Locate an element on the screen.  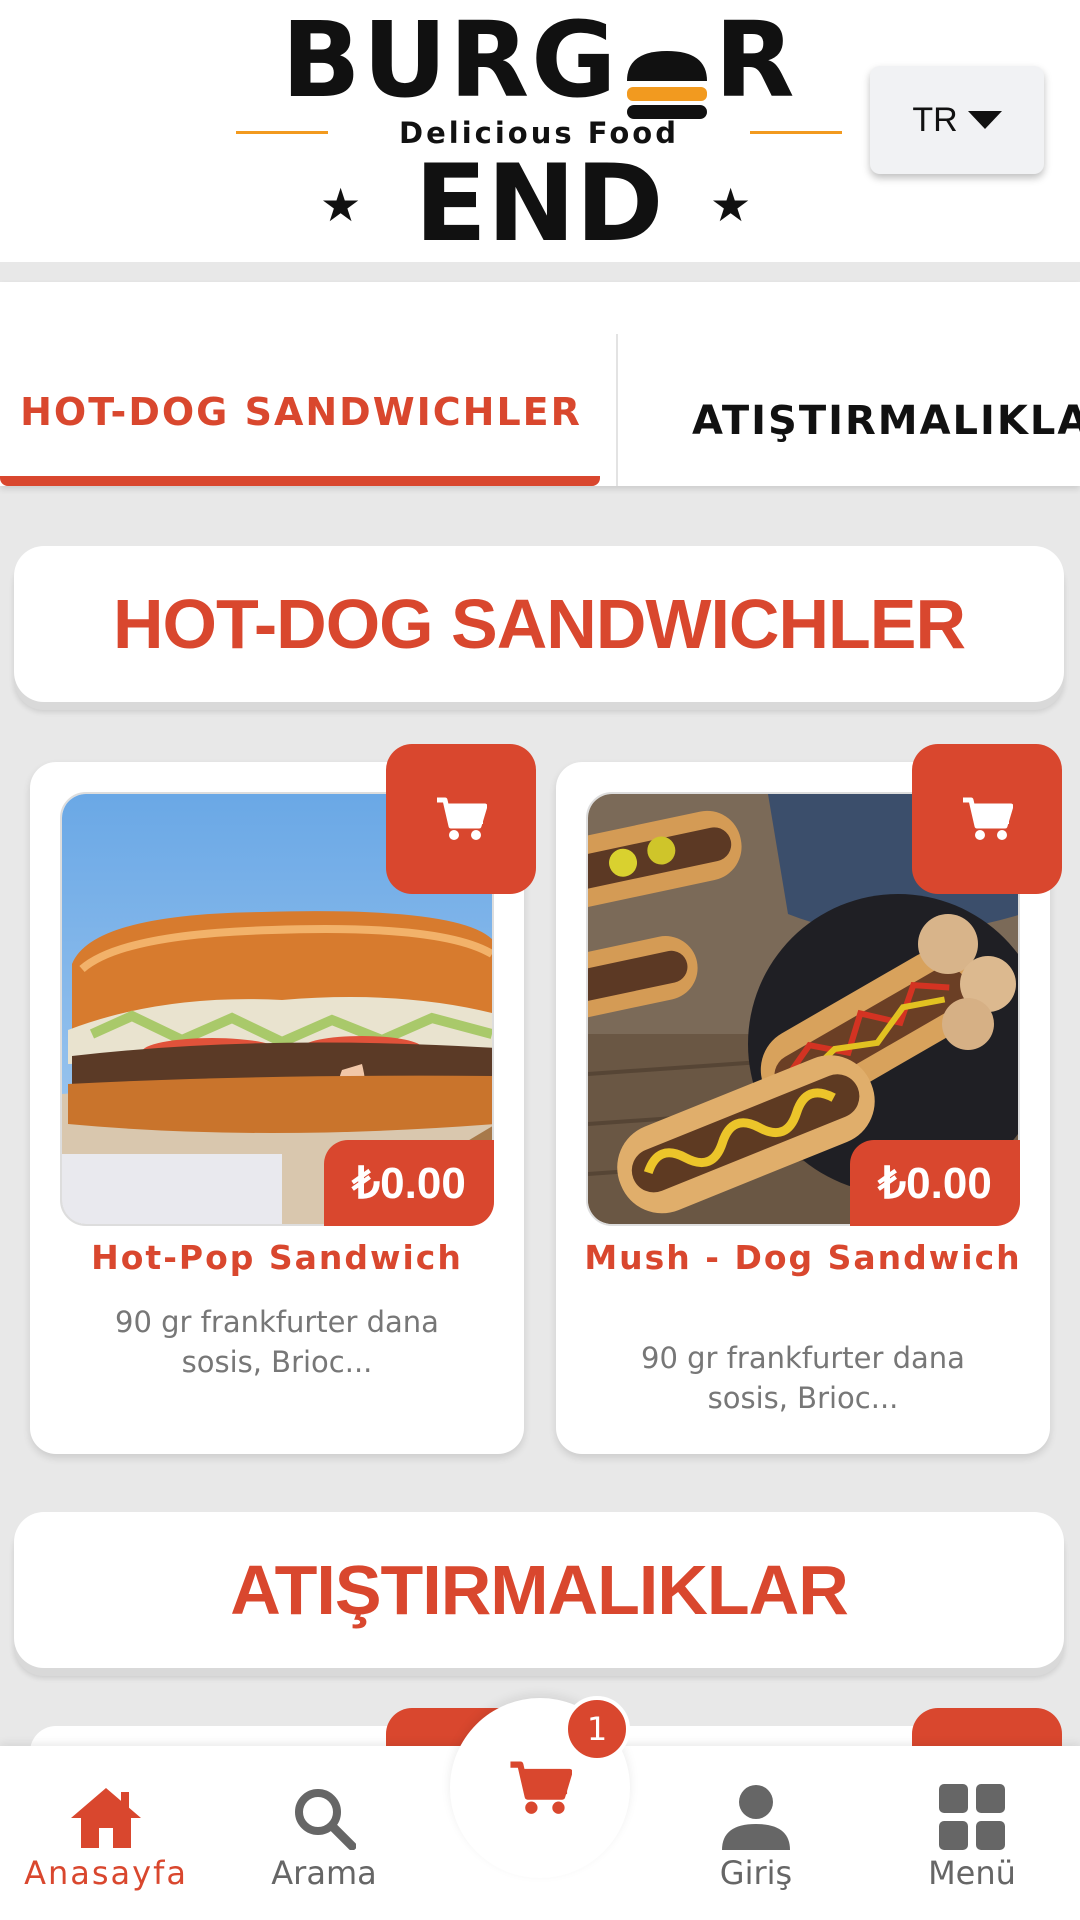
burger-end-logo: BURG R Delicious Food END ★ ★ is located at coordinates (539, 130).